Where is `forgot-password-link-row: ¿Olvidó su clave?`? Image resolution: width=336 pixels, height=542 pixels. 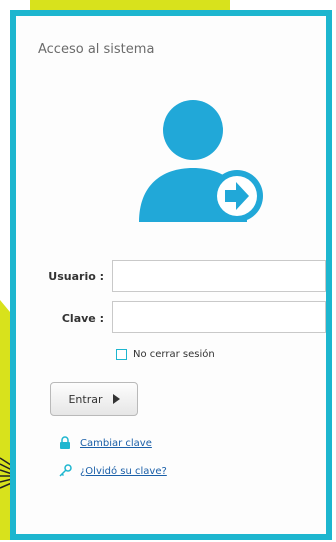
forgot-password-link-row: ¿Olvidó su clave? is located at coordinates (112, 471).